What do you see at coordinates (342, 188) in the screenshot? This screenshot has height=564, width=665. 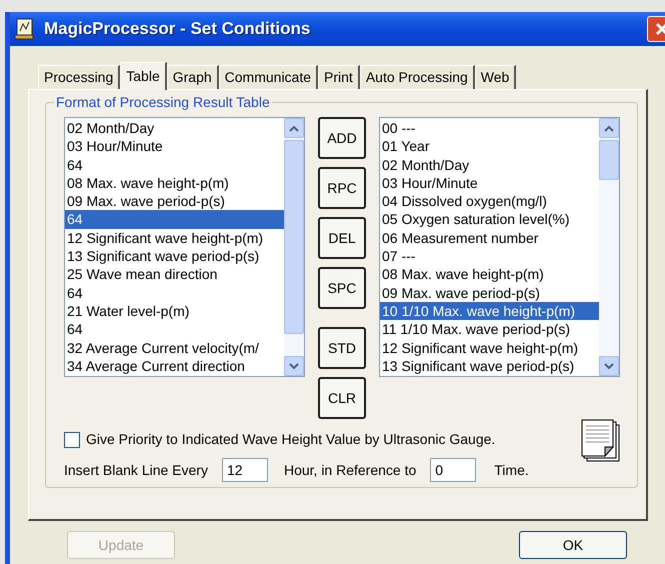 I see `action-button: RPC` at bounding box center [342, 188].